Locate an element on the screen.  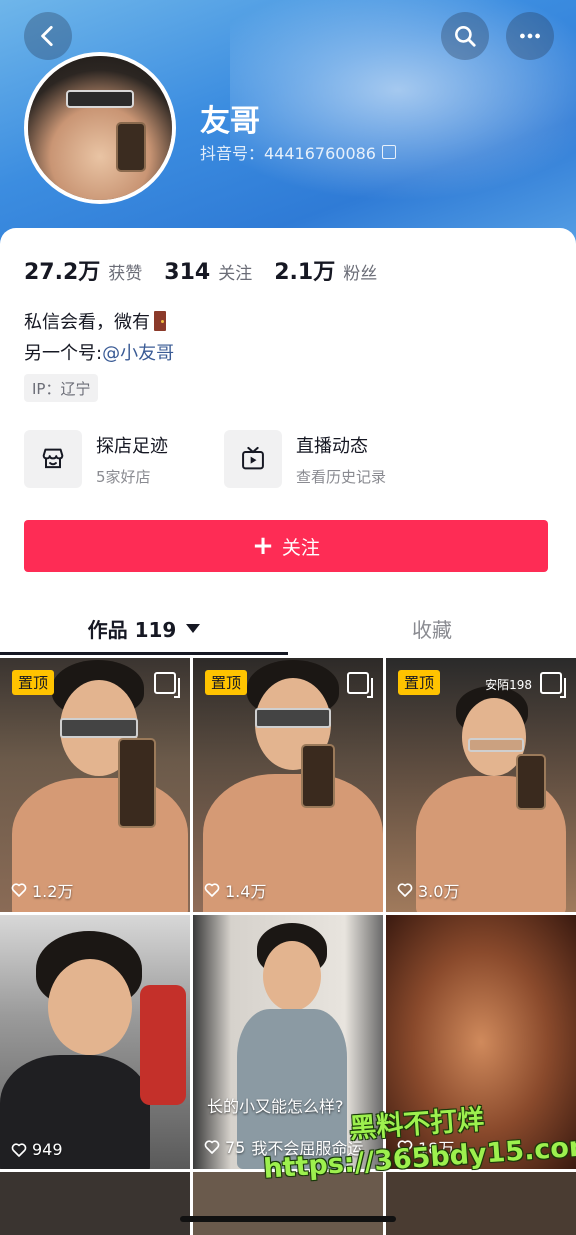
video-tile: 置顶 安陌198 3.0万 is located at coordinates (481, 785).